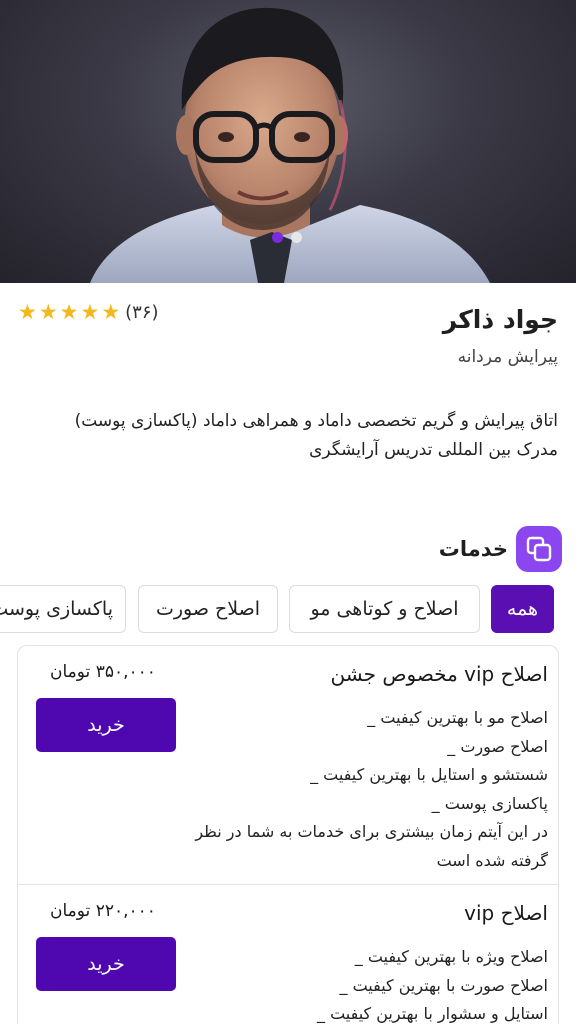 This screenshot has height=1024, width=576. I want to click on service-desc-line: اصلاح صورت با بهترین کیفیت _, so click(444, 985).